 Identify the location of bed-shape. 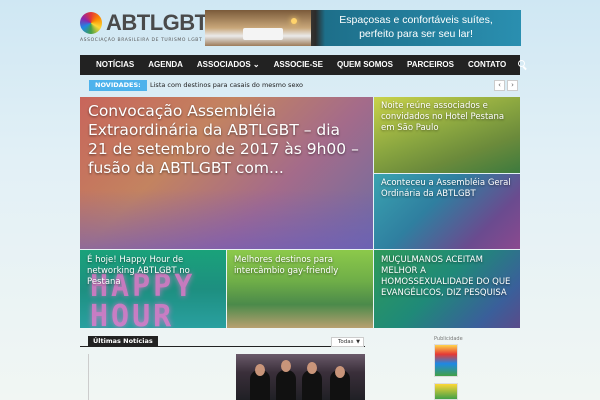
(263, 34).